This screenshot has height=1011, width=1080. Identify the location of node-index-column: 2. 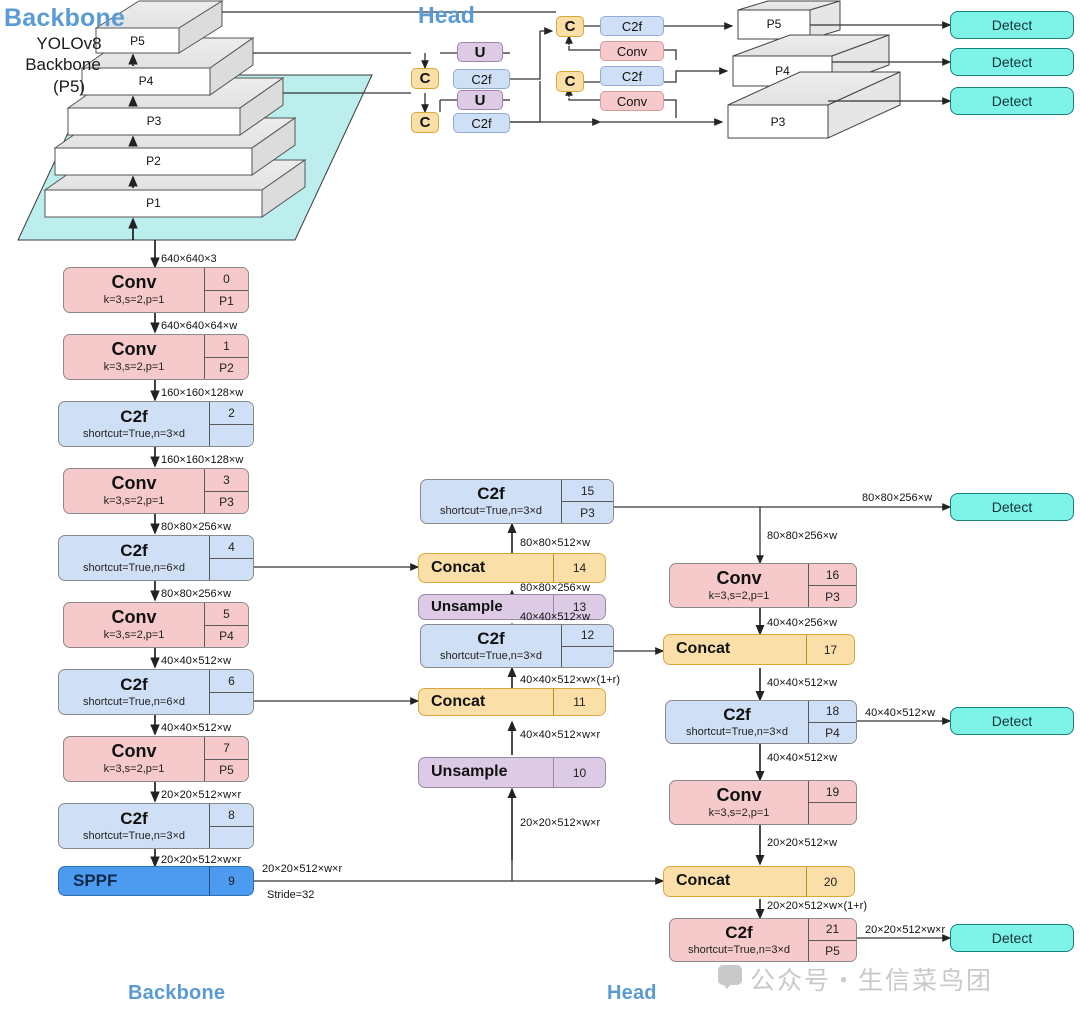
(231, 424).